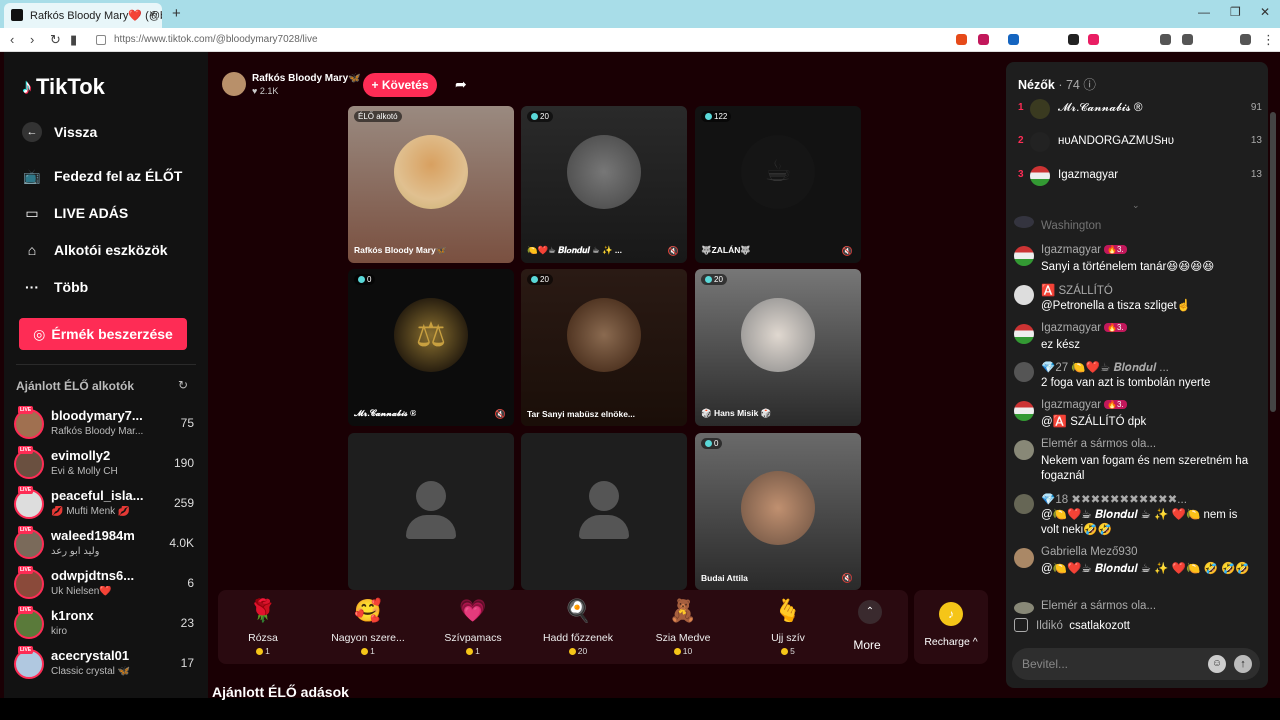  Describe the element at coordinates (461, 84) in the screenshot. I see `share-icon: ➦` at that location.